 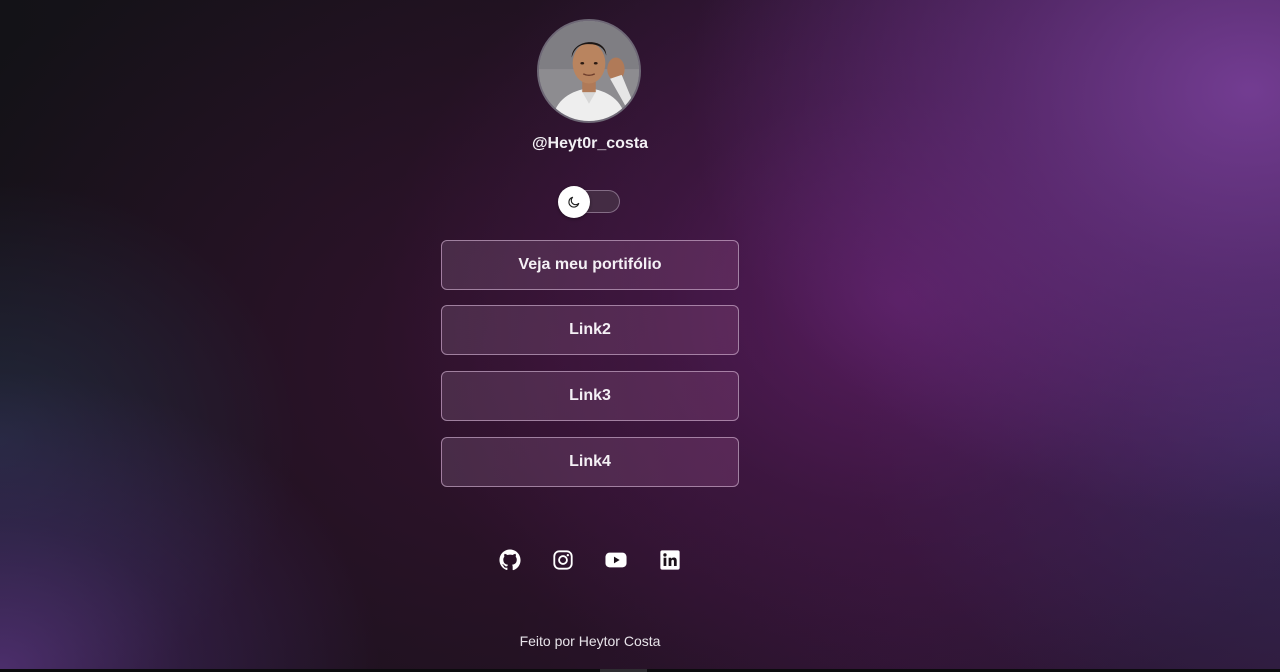 What do you see at coordinates (590, 462) in the screenshot?
I see `link-button-4: Link4` at bounding box center [590, 462].